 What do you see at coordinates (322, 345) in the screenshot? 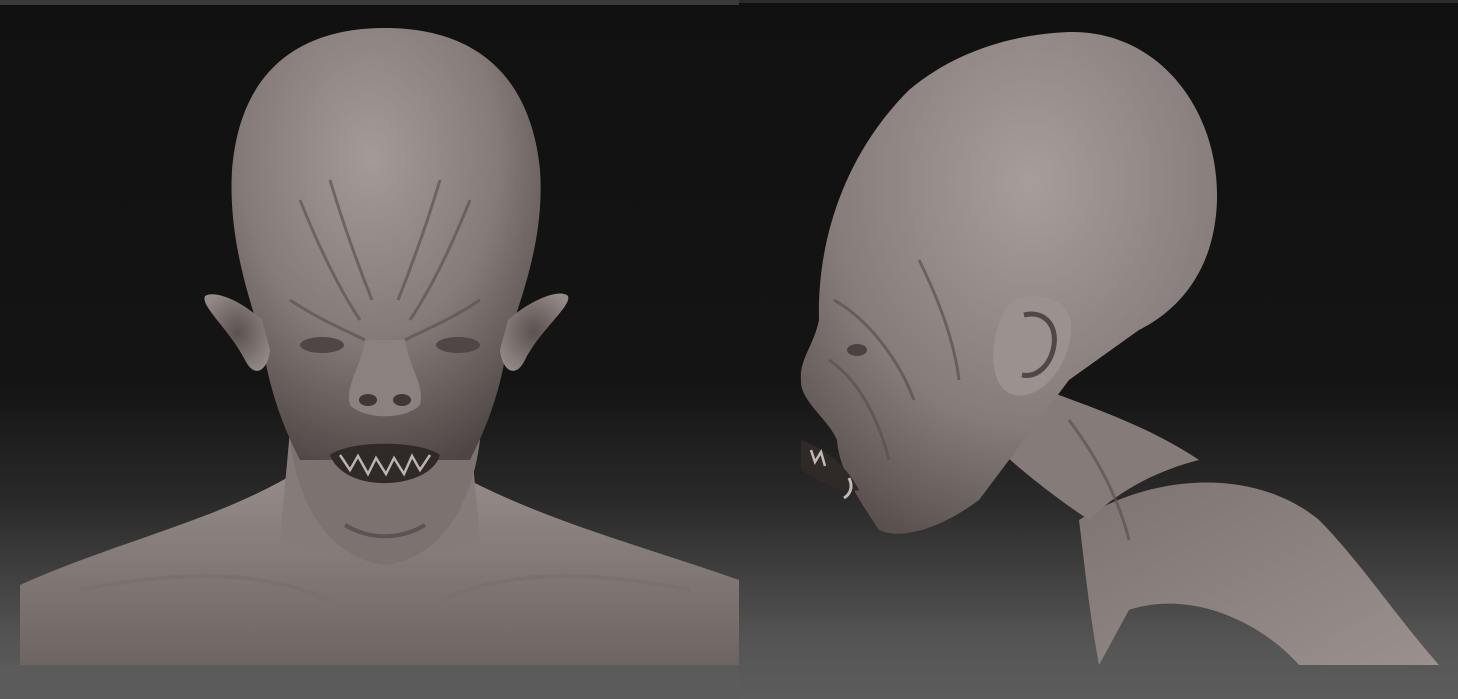
I see `left-eye` at bounding box center [322, 345].